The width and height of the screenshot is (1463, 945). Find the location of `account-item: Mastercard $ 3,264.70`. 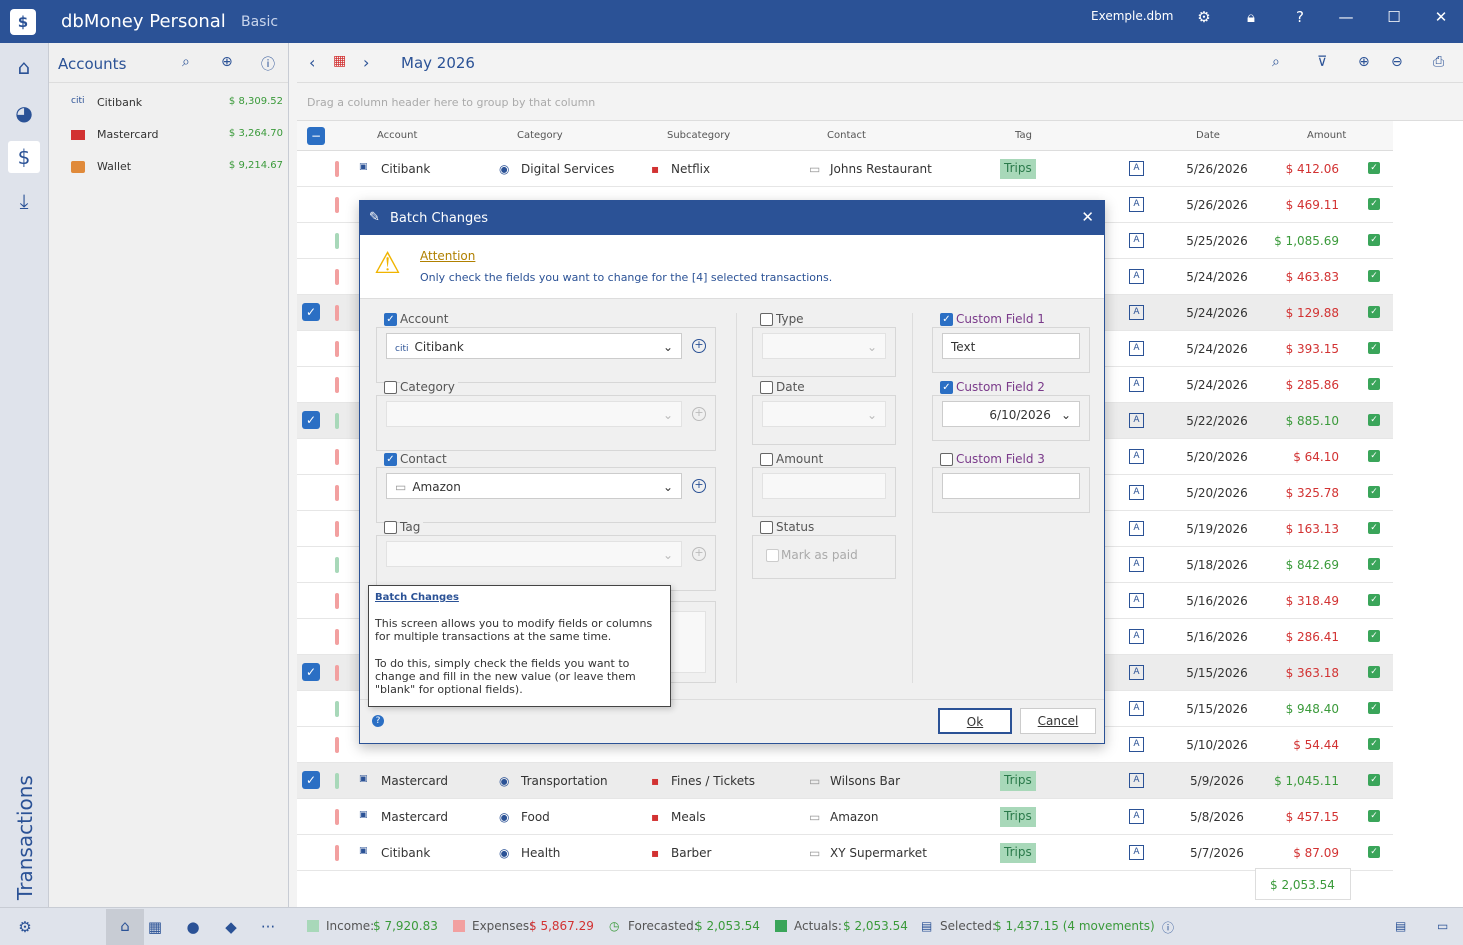

account-item: Mastercard $ 3,264.70 is located at coordinates (169, 135).